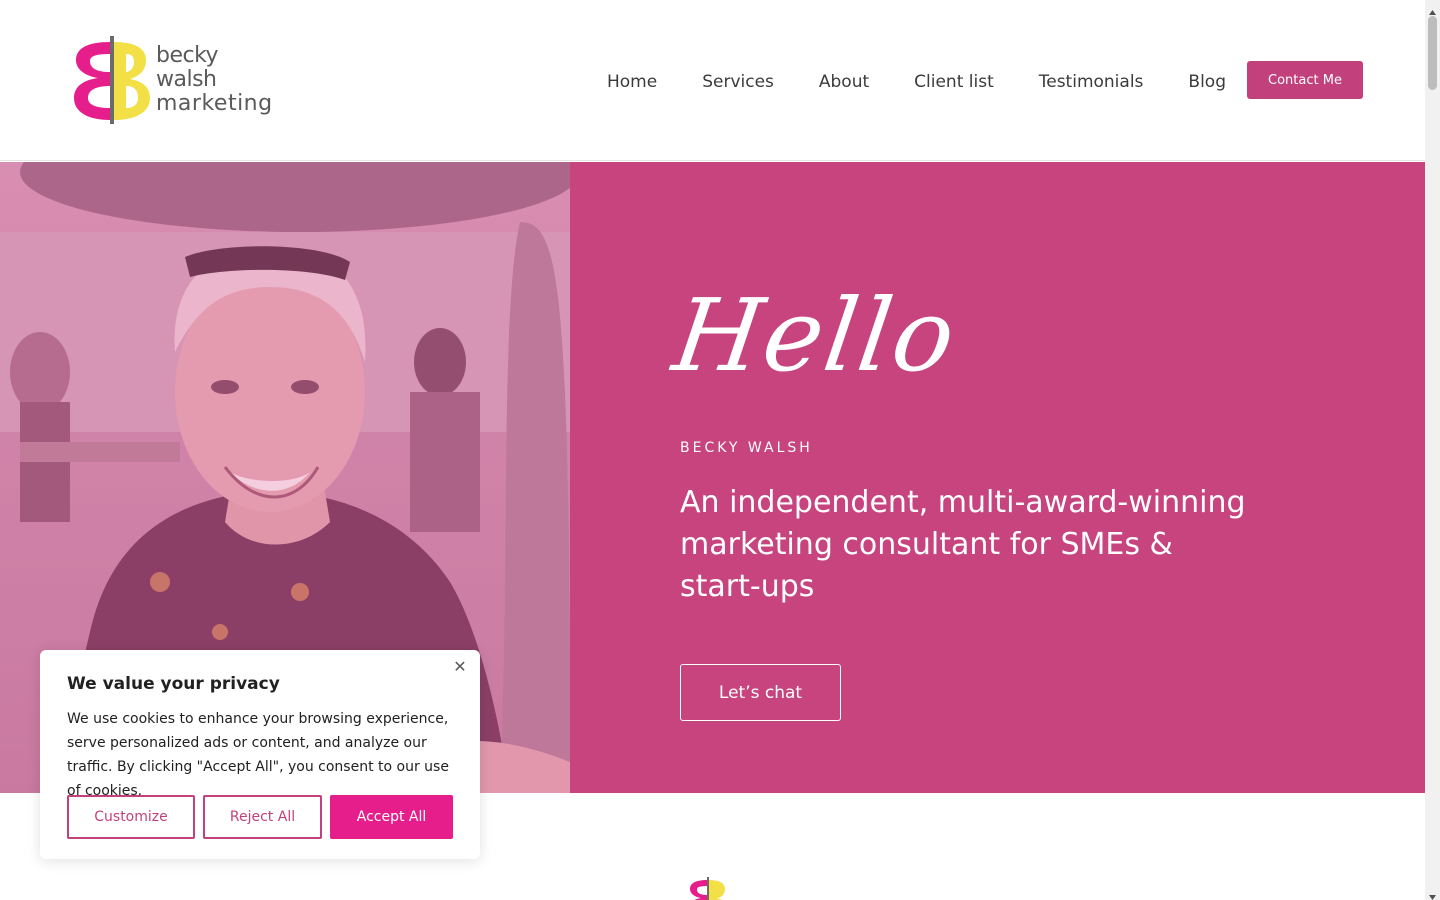  What do you see at coordinates (173, 684) in the screenshot?
I see `cookie-title: We value your privacy` at bounding box center [173, 684].